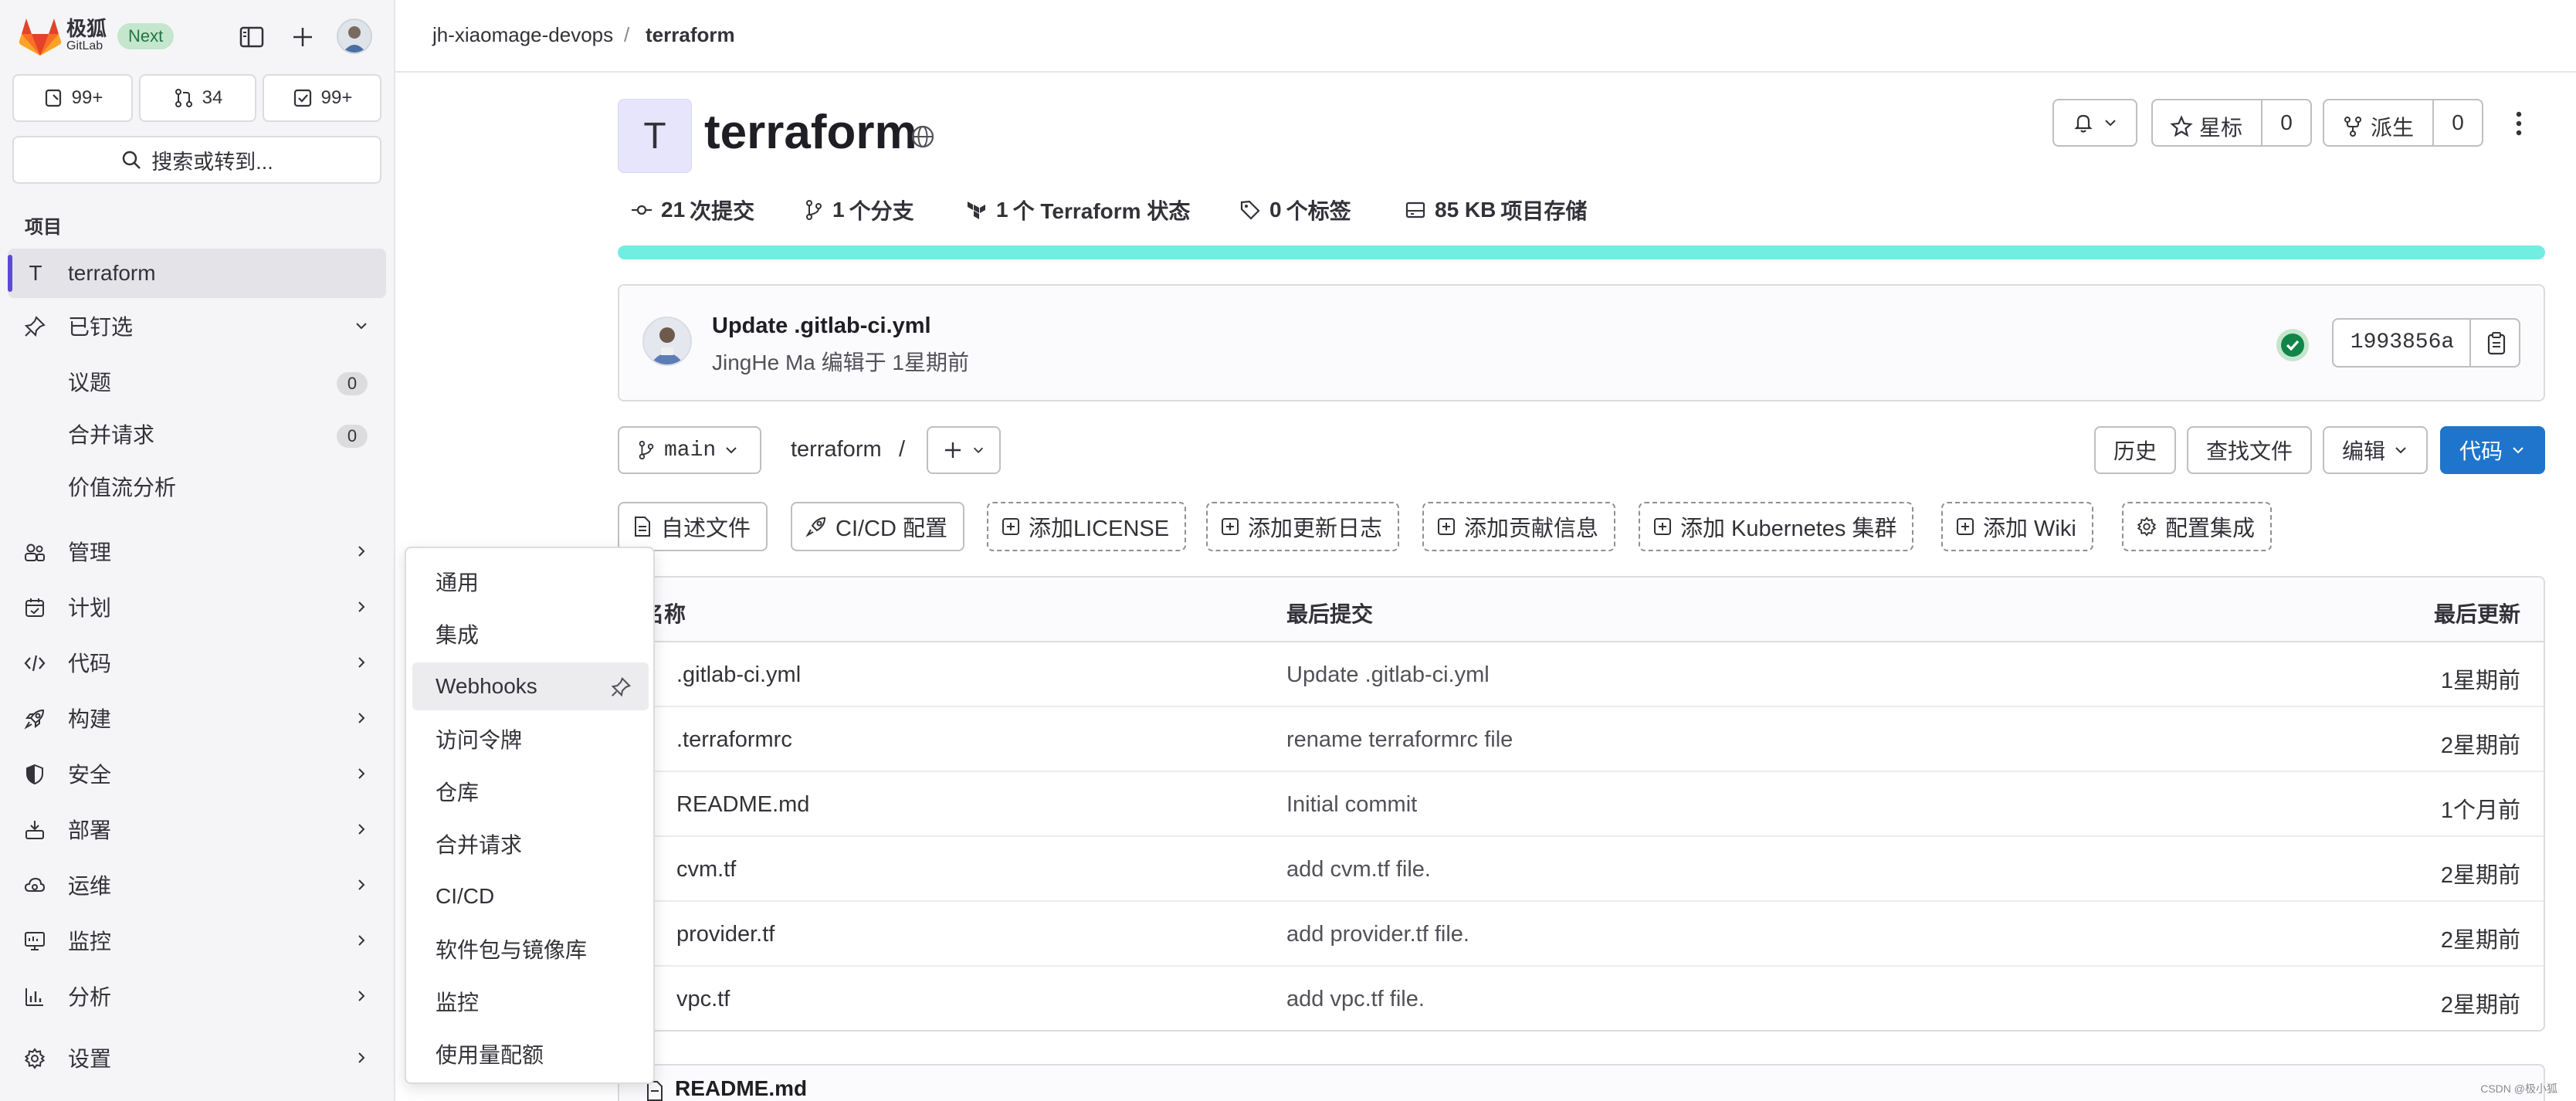 The height and width of the screenshot is (1101, 2576). Describe the element at coordinates (763, 362) in the screenshot. I see `commit-author: JingHe Ma` at that location.